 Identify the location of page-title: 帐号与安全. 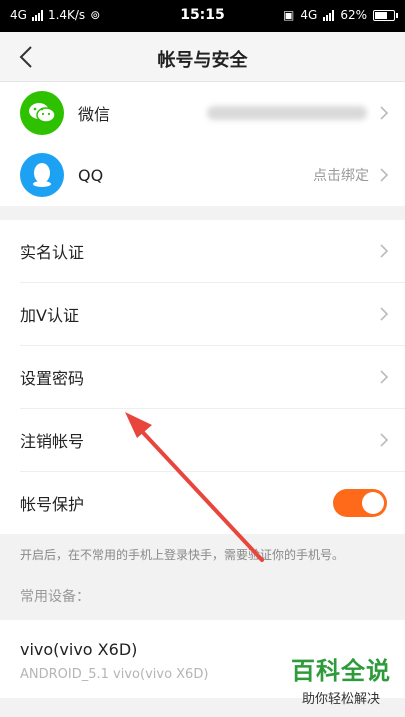
(202, 60).